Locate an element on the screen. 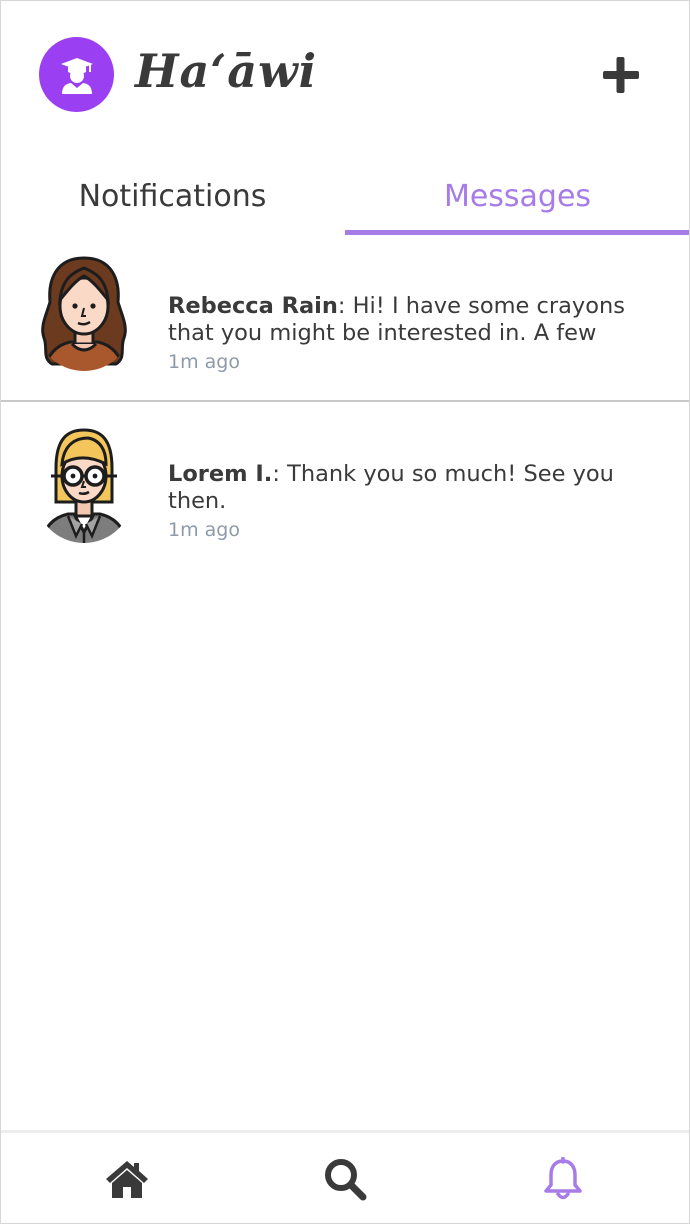 The height and width of the screenshot is (1224, 690). search-icon is located at coordinates (346, 1180).